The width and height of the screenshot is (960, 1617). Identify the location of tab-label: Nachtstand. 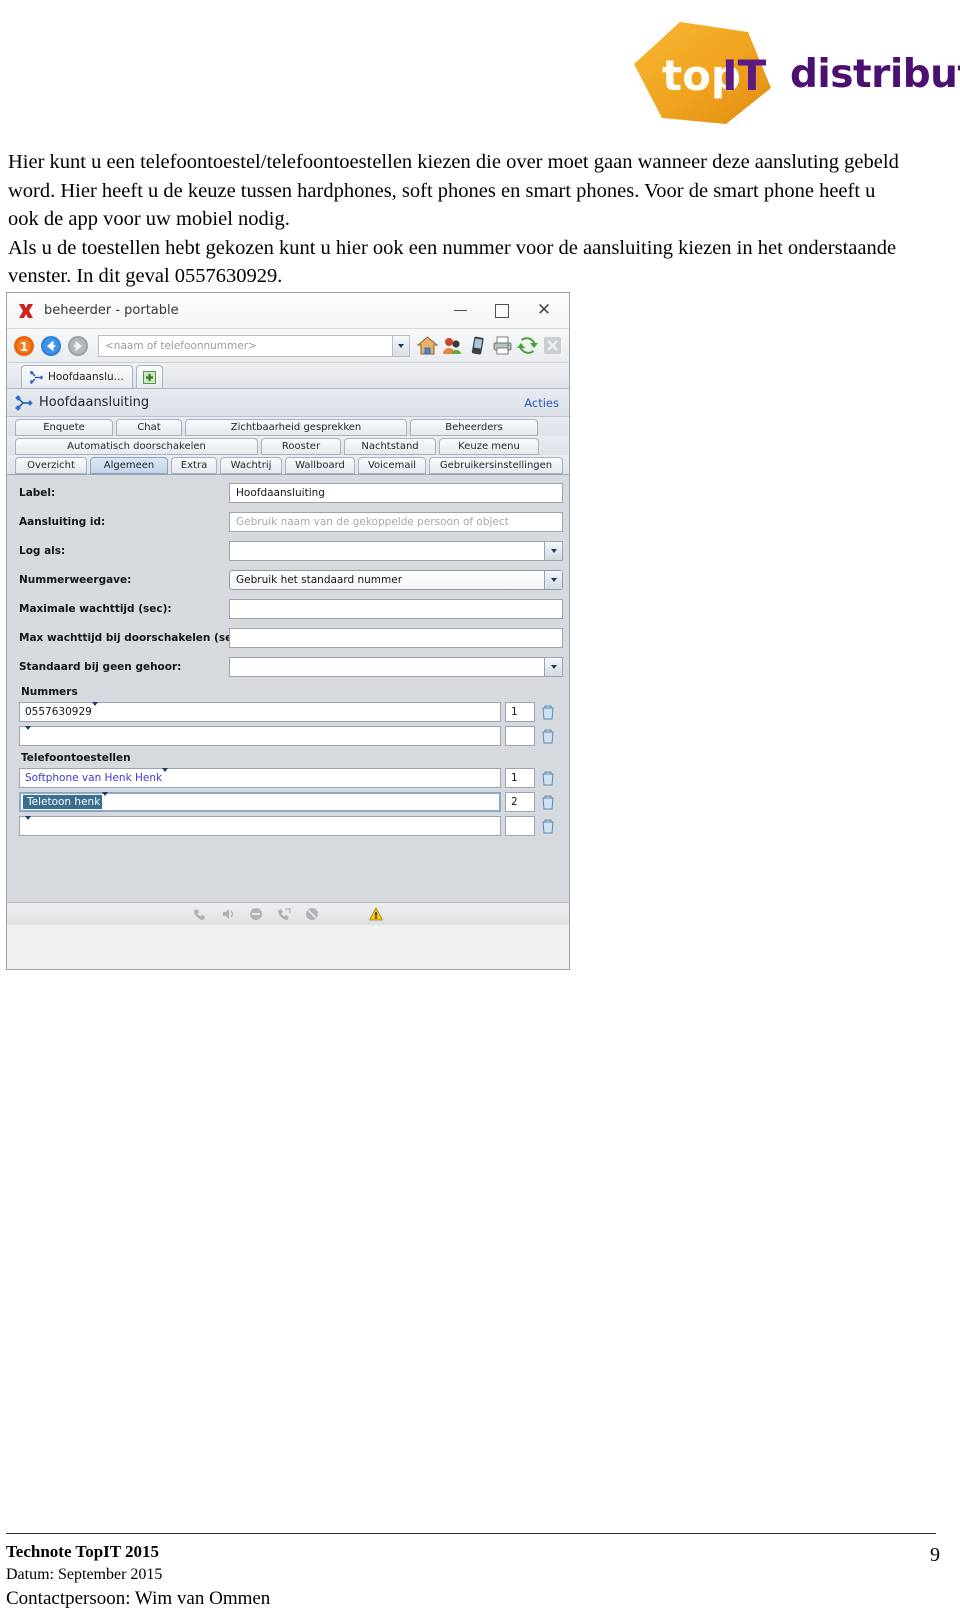
(390, 446).